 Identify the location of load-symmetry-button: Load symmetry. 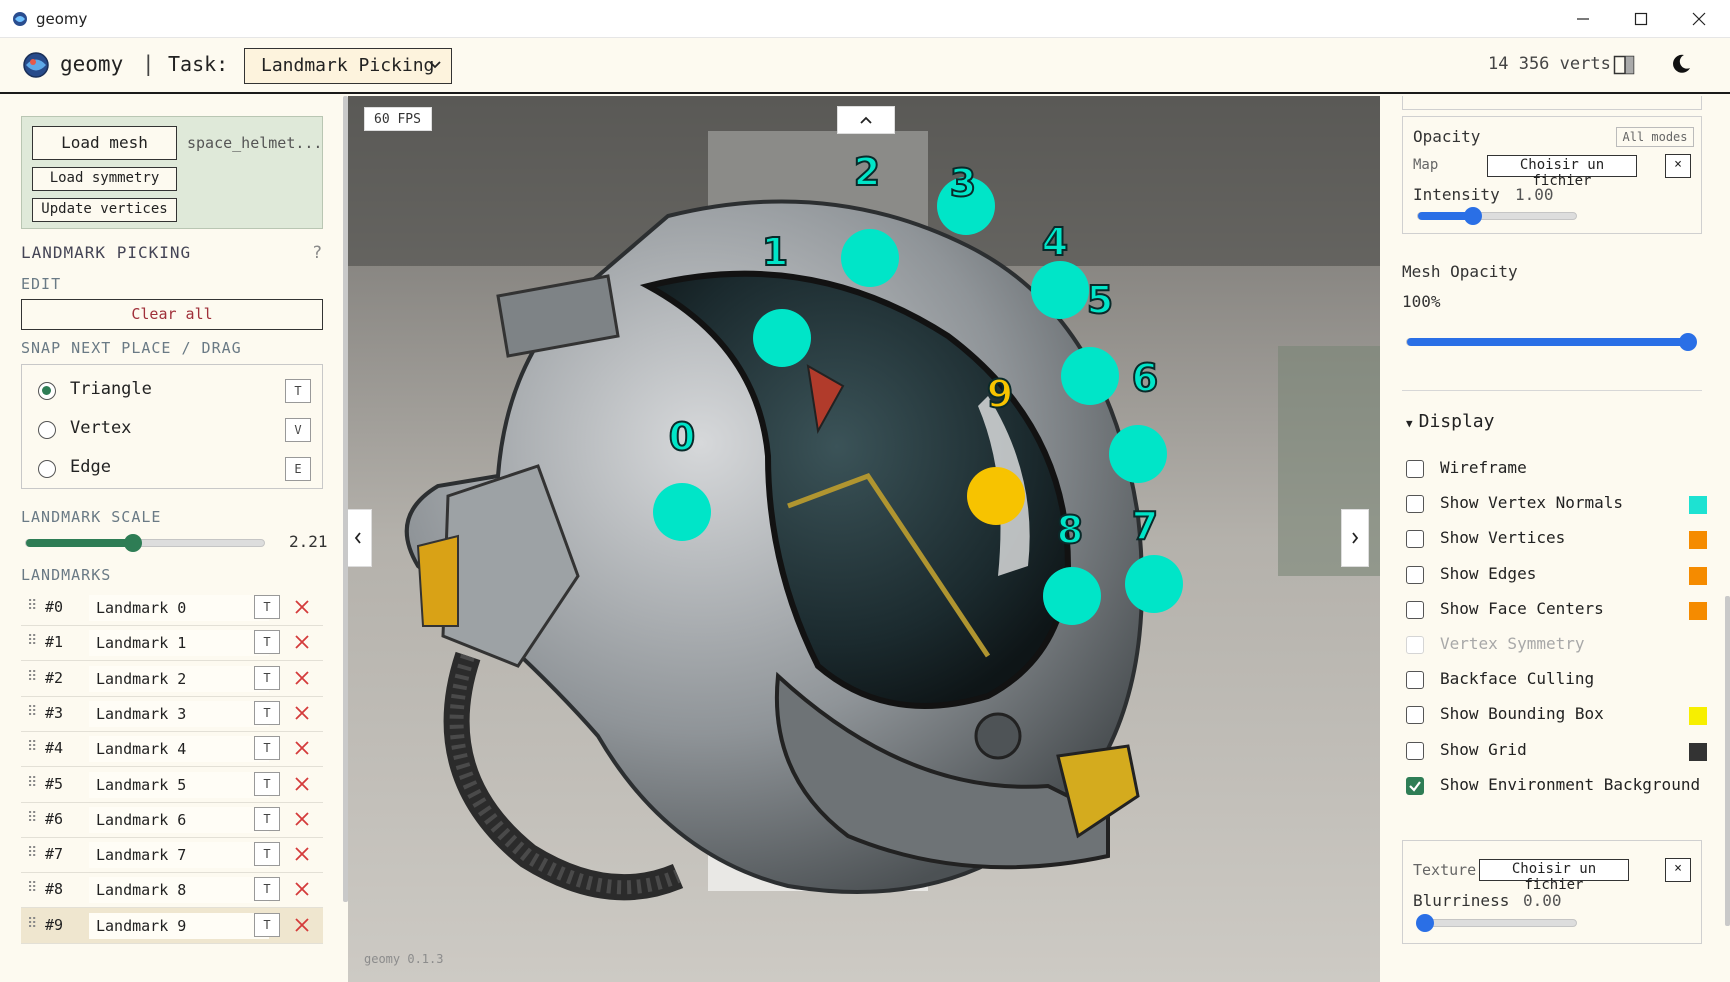
(104, 179).